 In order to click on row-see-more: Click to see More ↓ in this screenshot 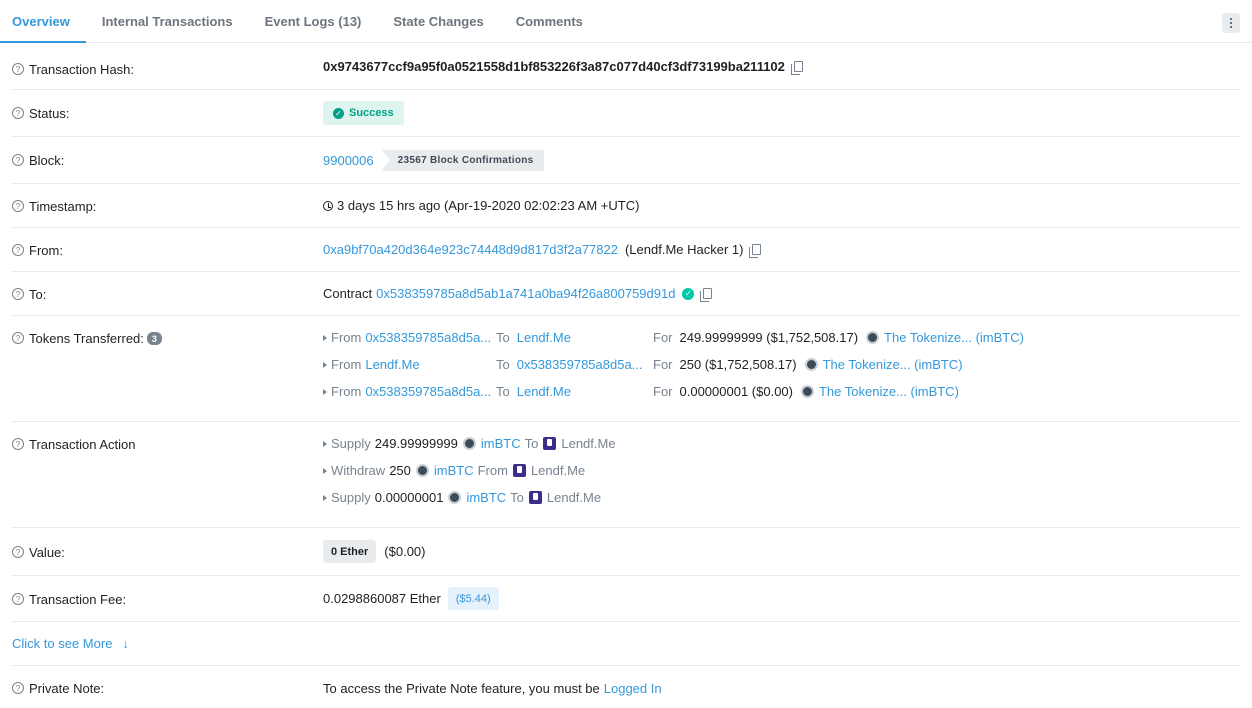, I will do `click(626, 644)`.